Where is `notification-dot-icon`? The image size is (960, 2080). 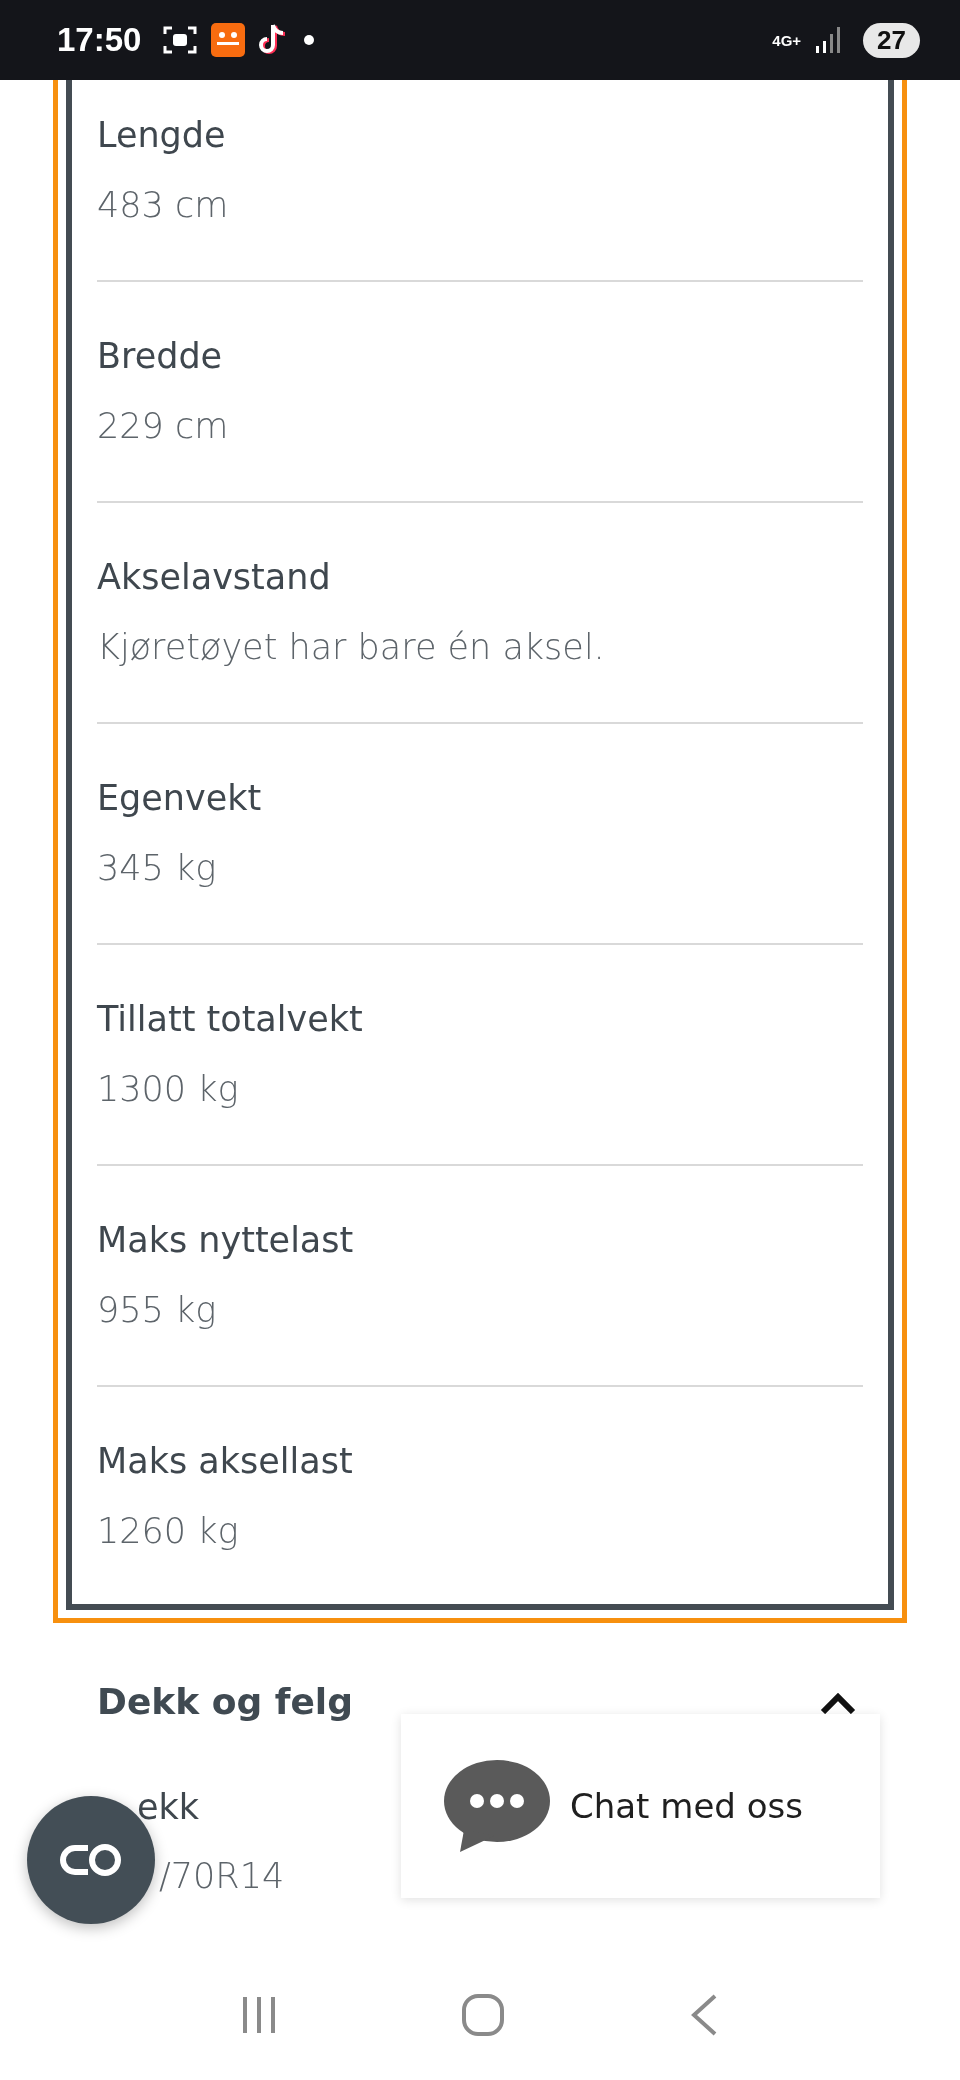 notification-dot-icon is located at coordinates (309, 40).